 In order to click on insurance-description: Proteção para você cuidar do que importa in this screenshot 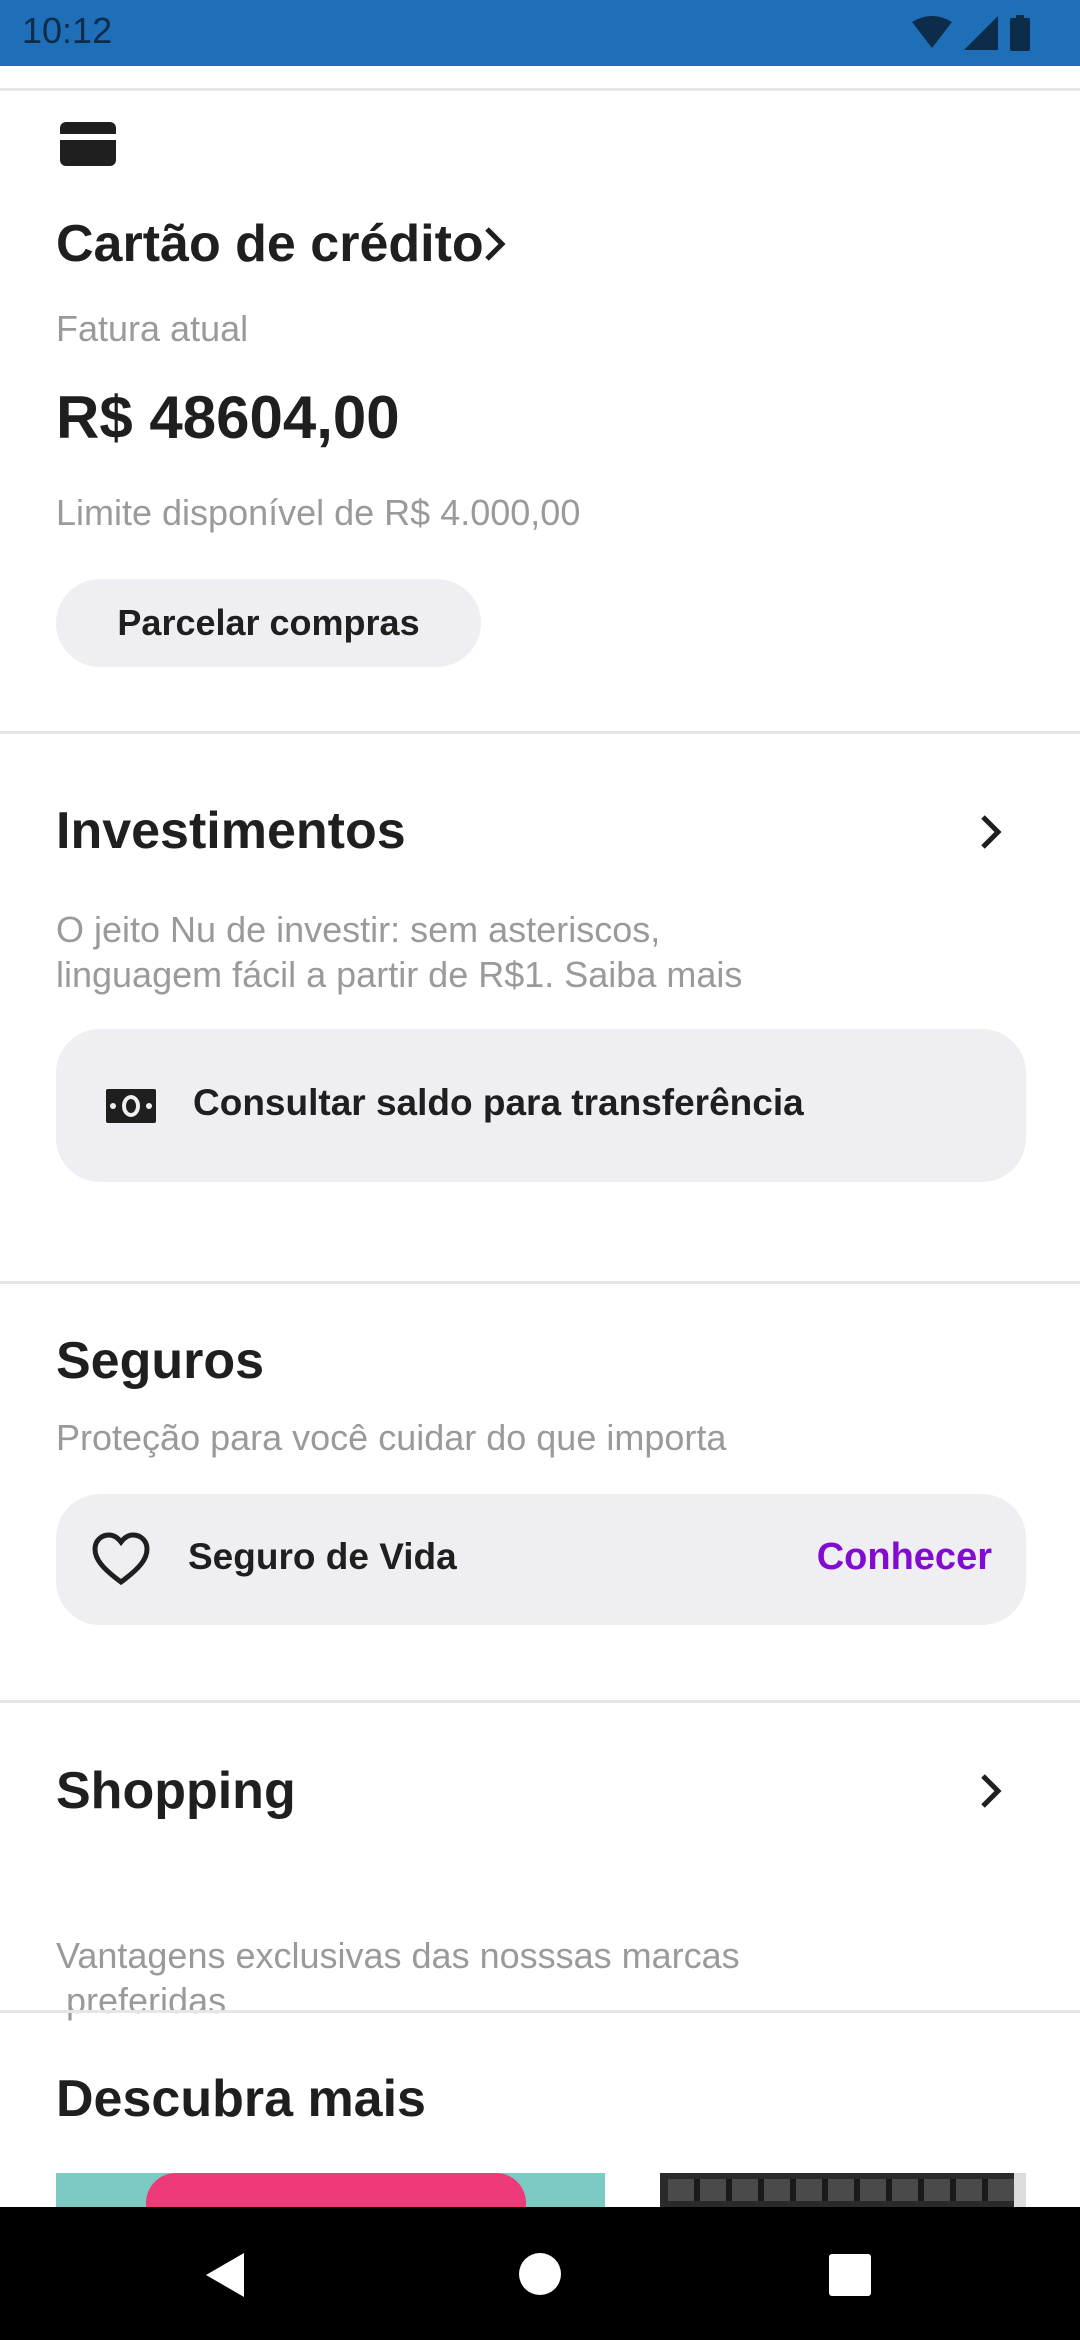, I will do `click(391, 1437)`.